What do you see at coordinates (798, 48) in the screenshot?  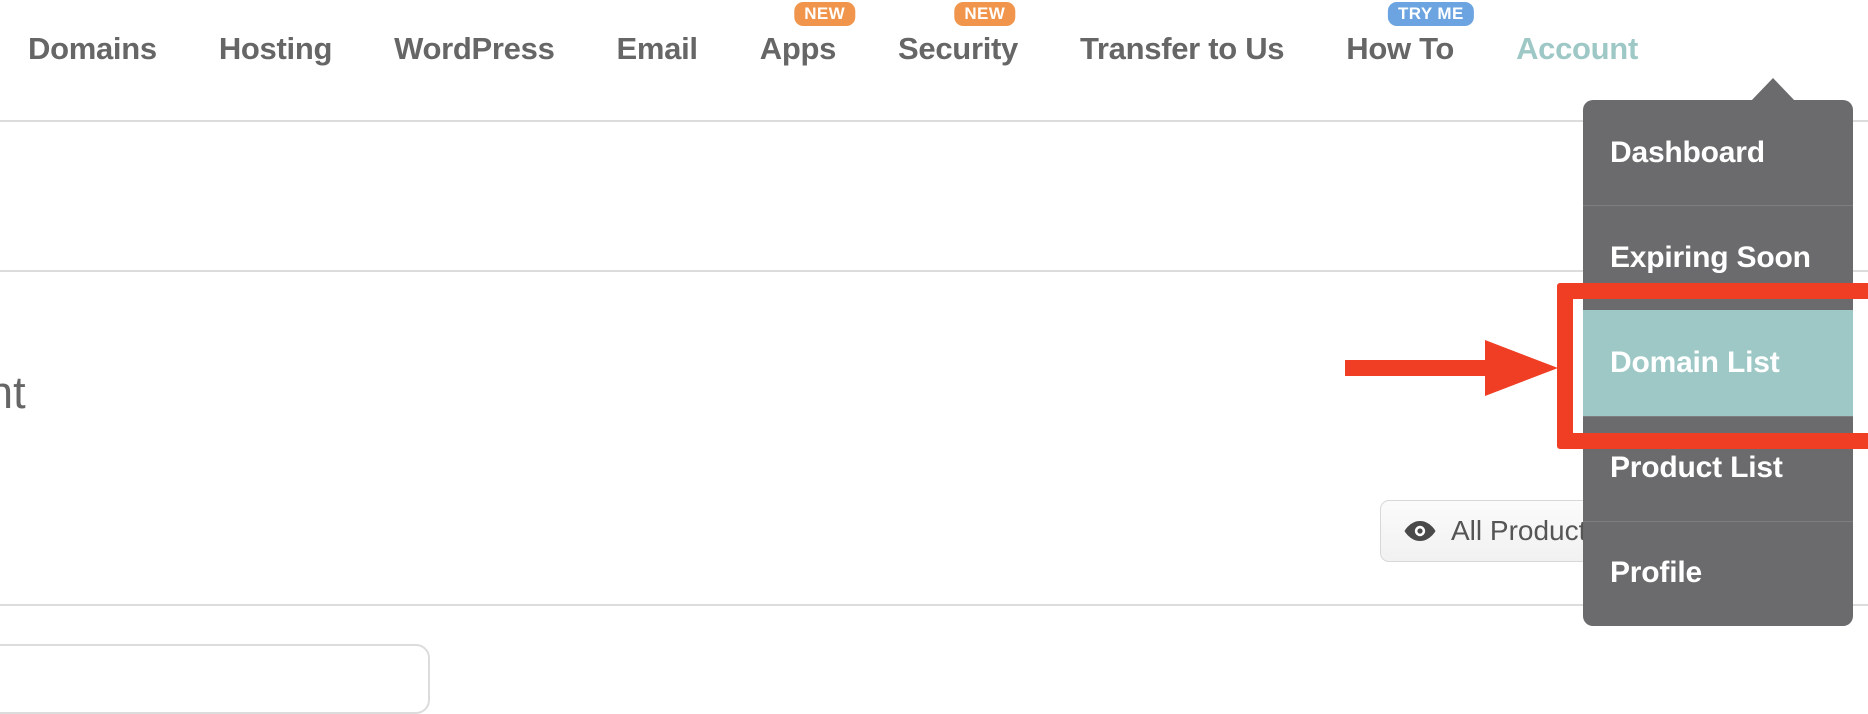 I see `nav-item-label: Apps` at bounding box center [798, 48].